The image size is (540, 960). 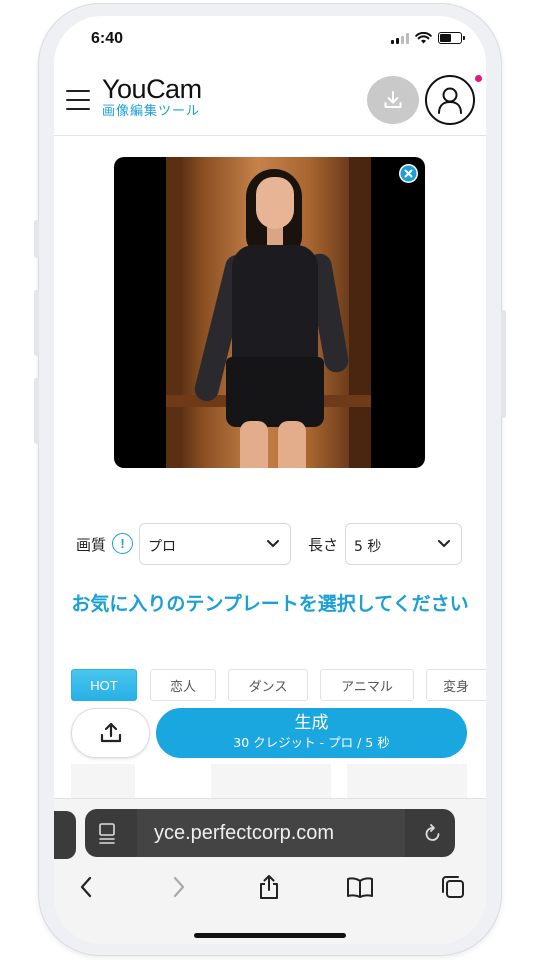 I want to click on logo: YouCam 画像編集ツール, so click(x=152, y=97).